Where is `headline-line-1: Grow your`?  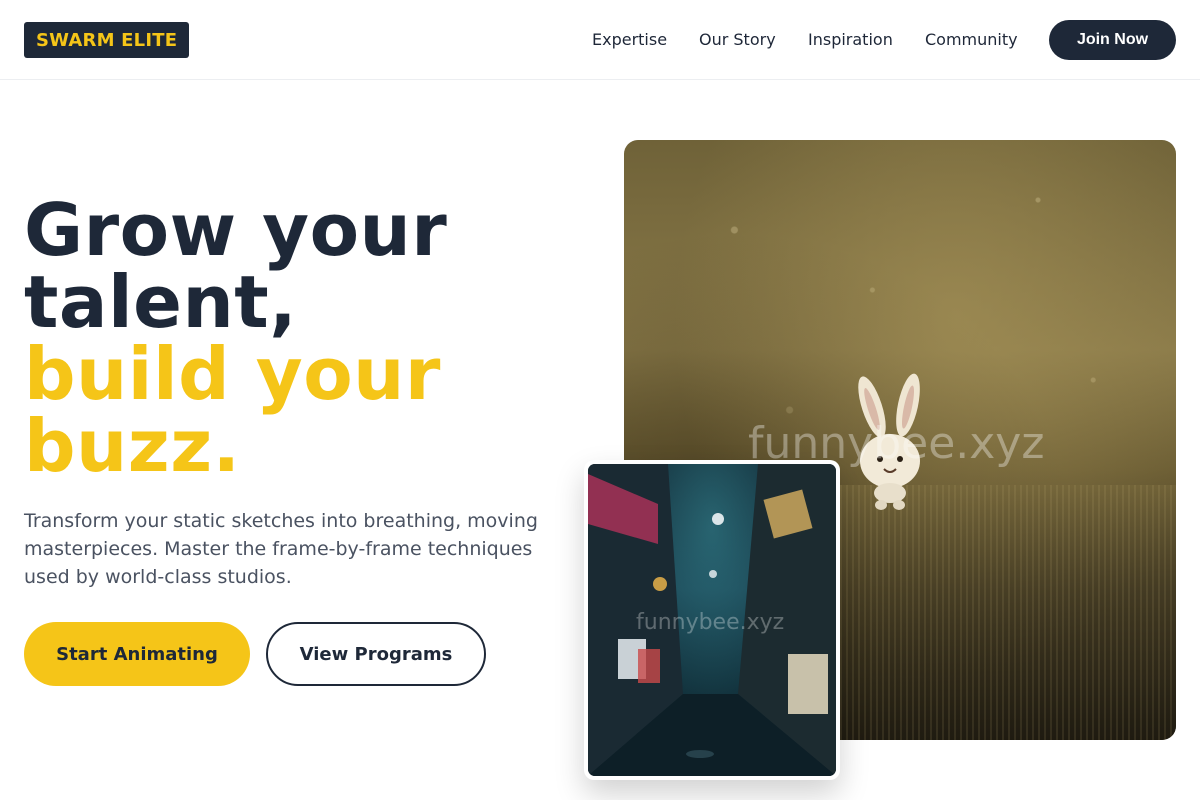 headline-line-1: Grow your is located at coordinates (236, 230).